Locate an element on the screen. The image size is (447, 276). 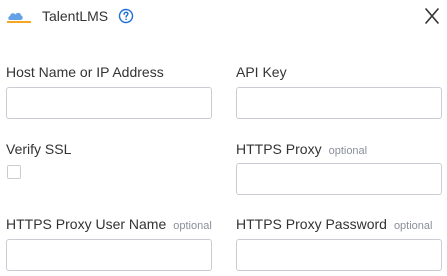
api-key-label: API Key is located at coordinates (261, 72).